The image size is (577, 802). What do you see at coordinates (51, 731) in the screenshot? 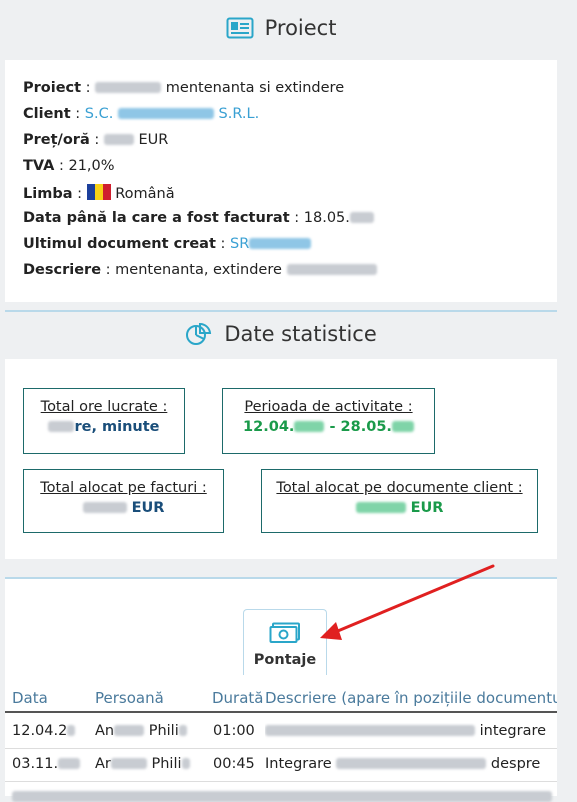
I see `row-date: 12.04.2` at bounding box center [51, 731].